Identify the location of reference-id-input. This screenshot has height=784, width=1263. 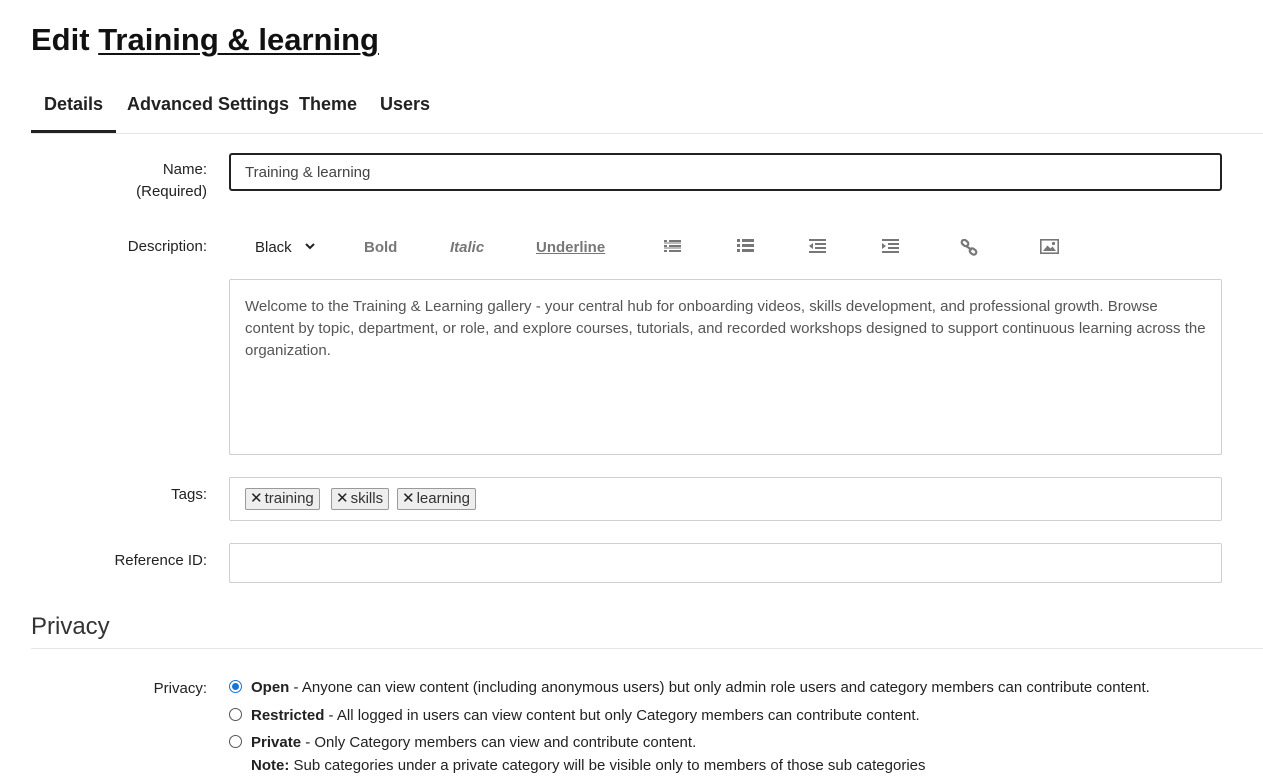
(725, 563).